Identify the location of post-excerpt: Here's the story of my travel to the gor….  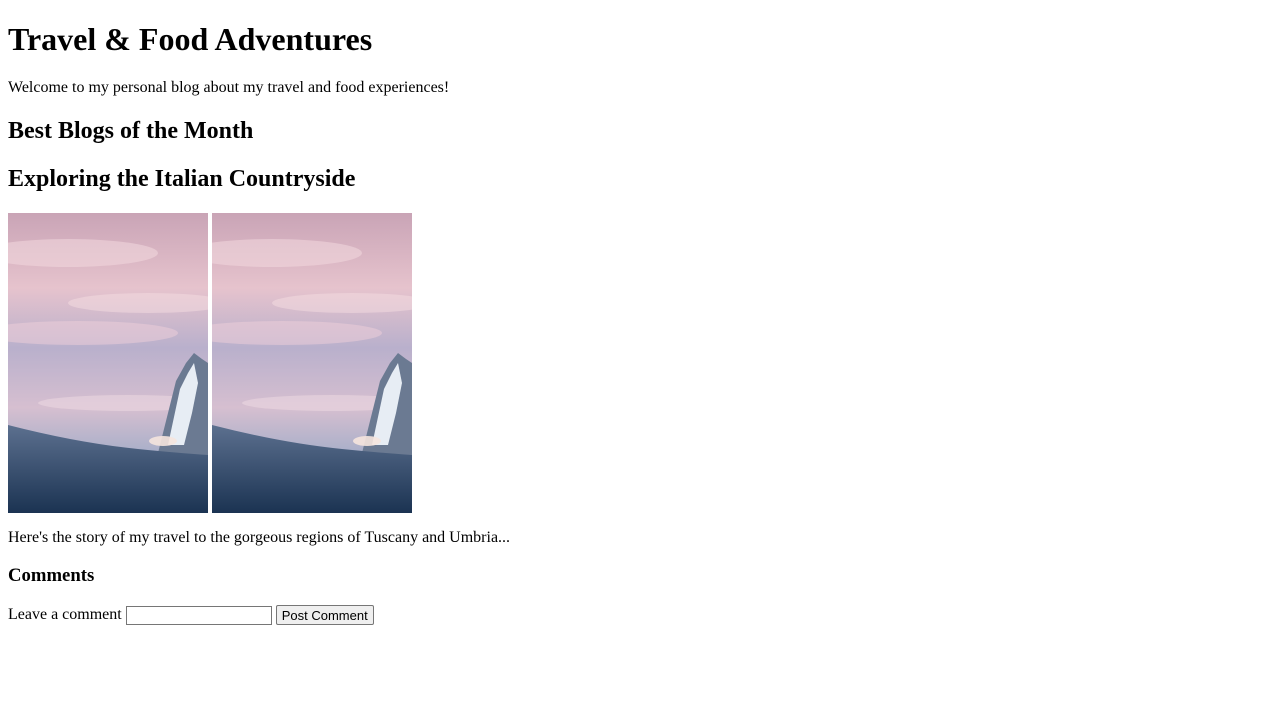
(259, 537).